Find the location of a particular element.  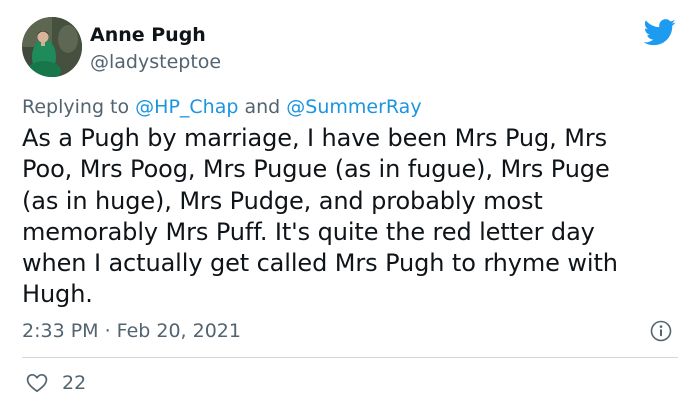

info-circle-glyph is located at coordinates (661, 331).